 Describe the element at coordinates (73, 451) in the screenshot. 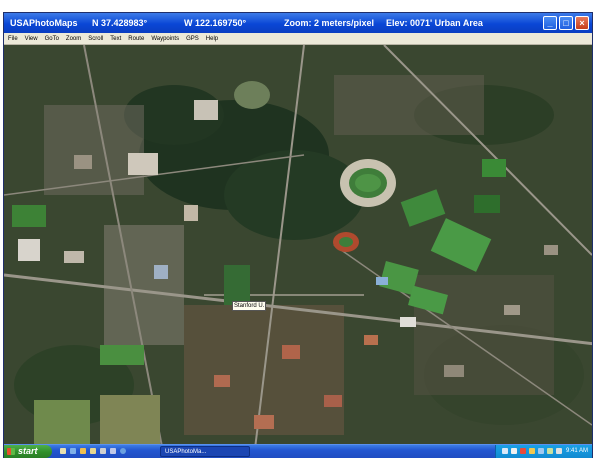

I see `browser-icon` at that location.